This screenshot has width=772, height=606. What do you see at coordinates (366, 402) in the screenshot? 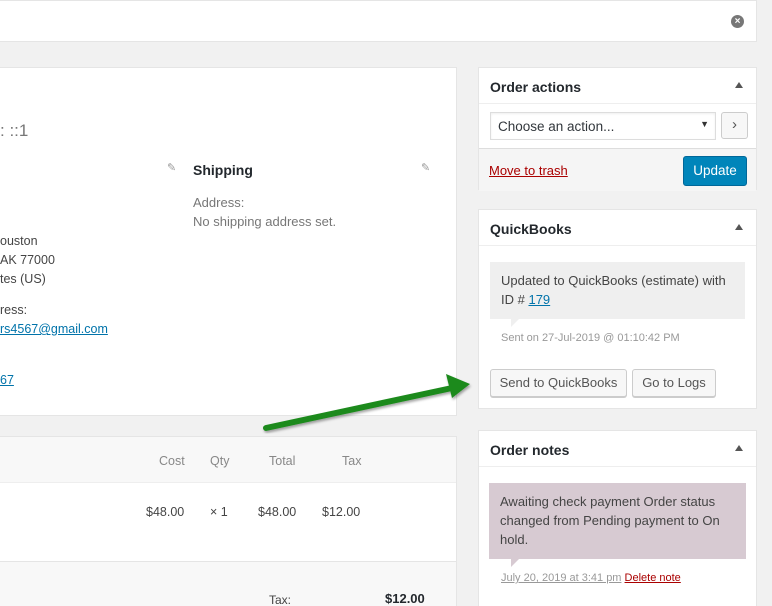
I see `annotation-arrow-icon` at bounding box center [366, 402].